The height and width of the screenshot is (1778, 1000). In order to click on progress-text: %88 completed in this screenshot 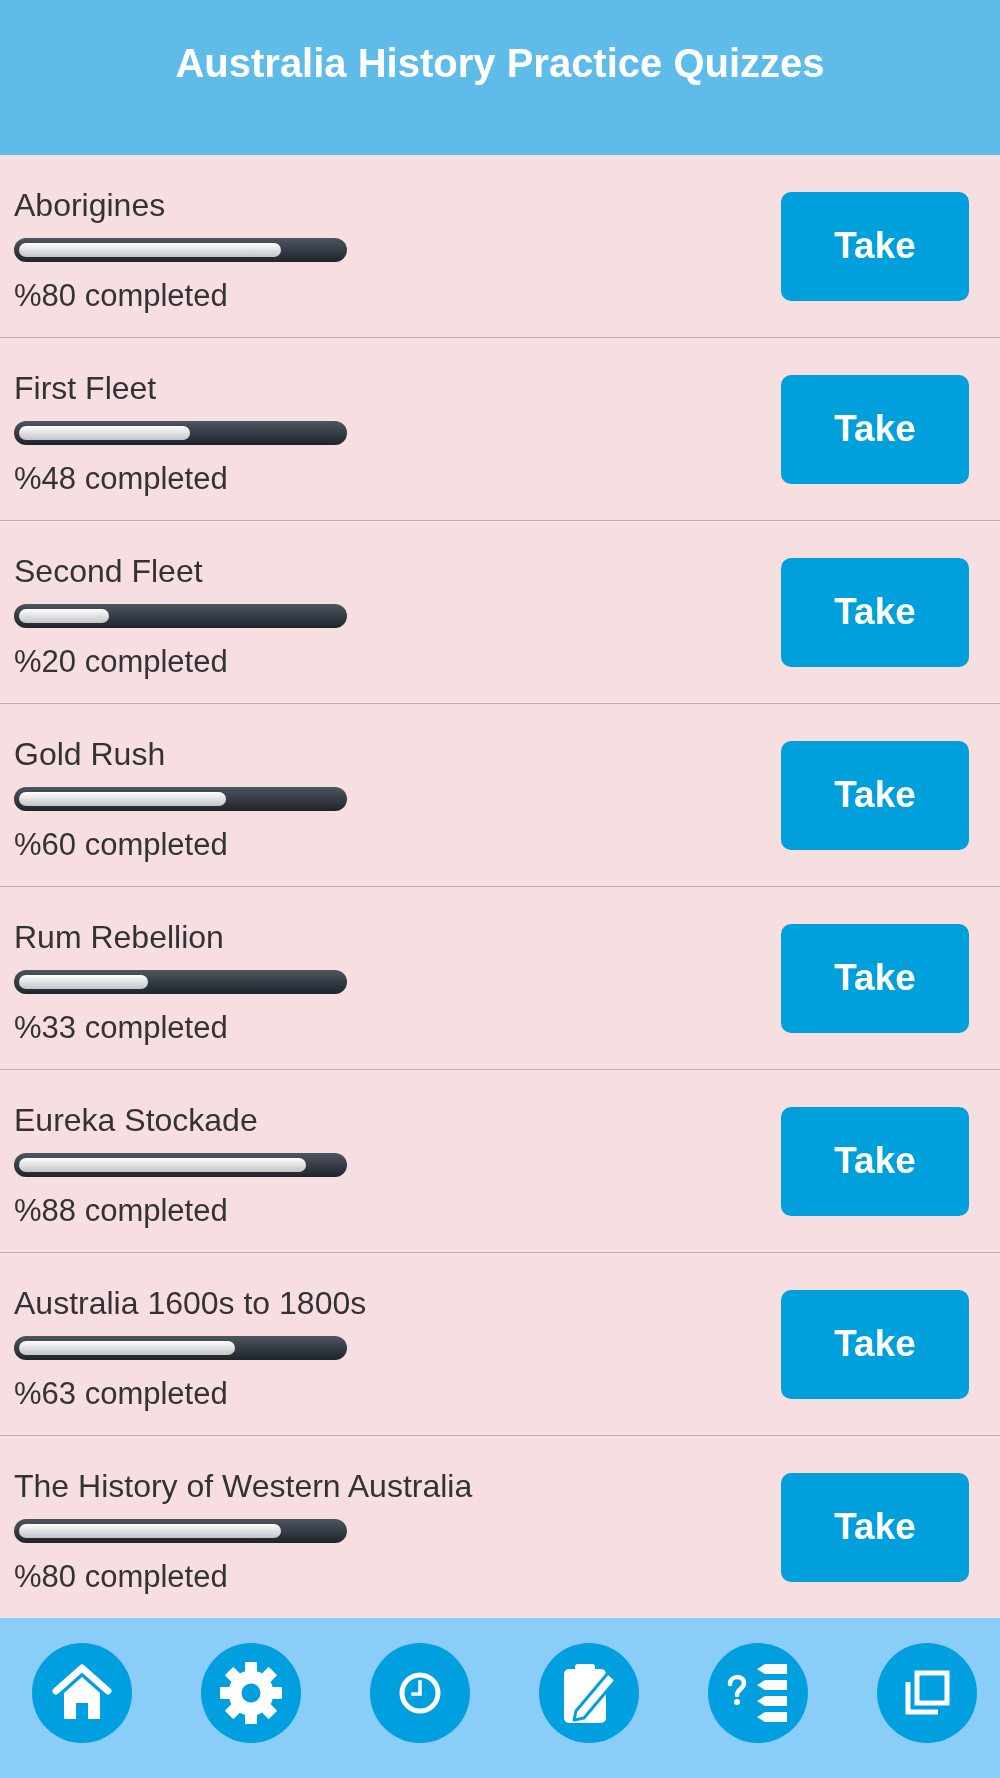, I will do `click(121, 1211)`.